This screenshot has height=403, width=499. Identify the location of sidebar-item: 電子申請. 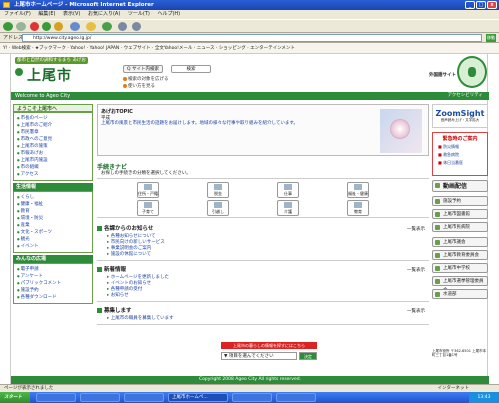
(53, 269).